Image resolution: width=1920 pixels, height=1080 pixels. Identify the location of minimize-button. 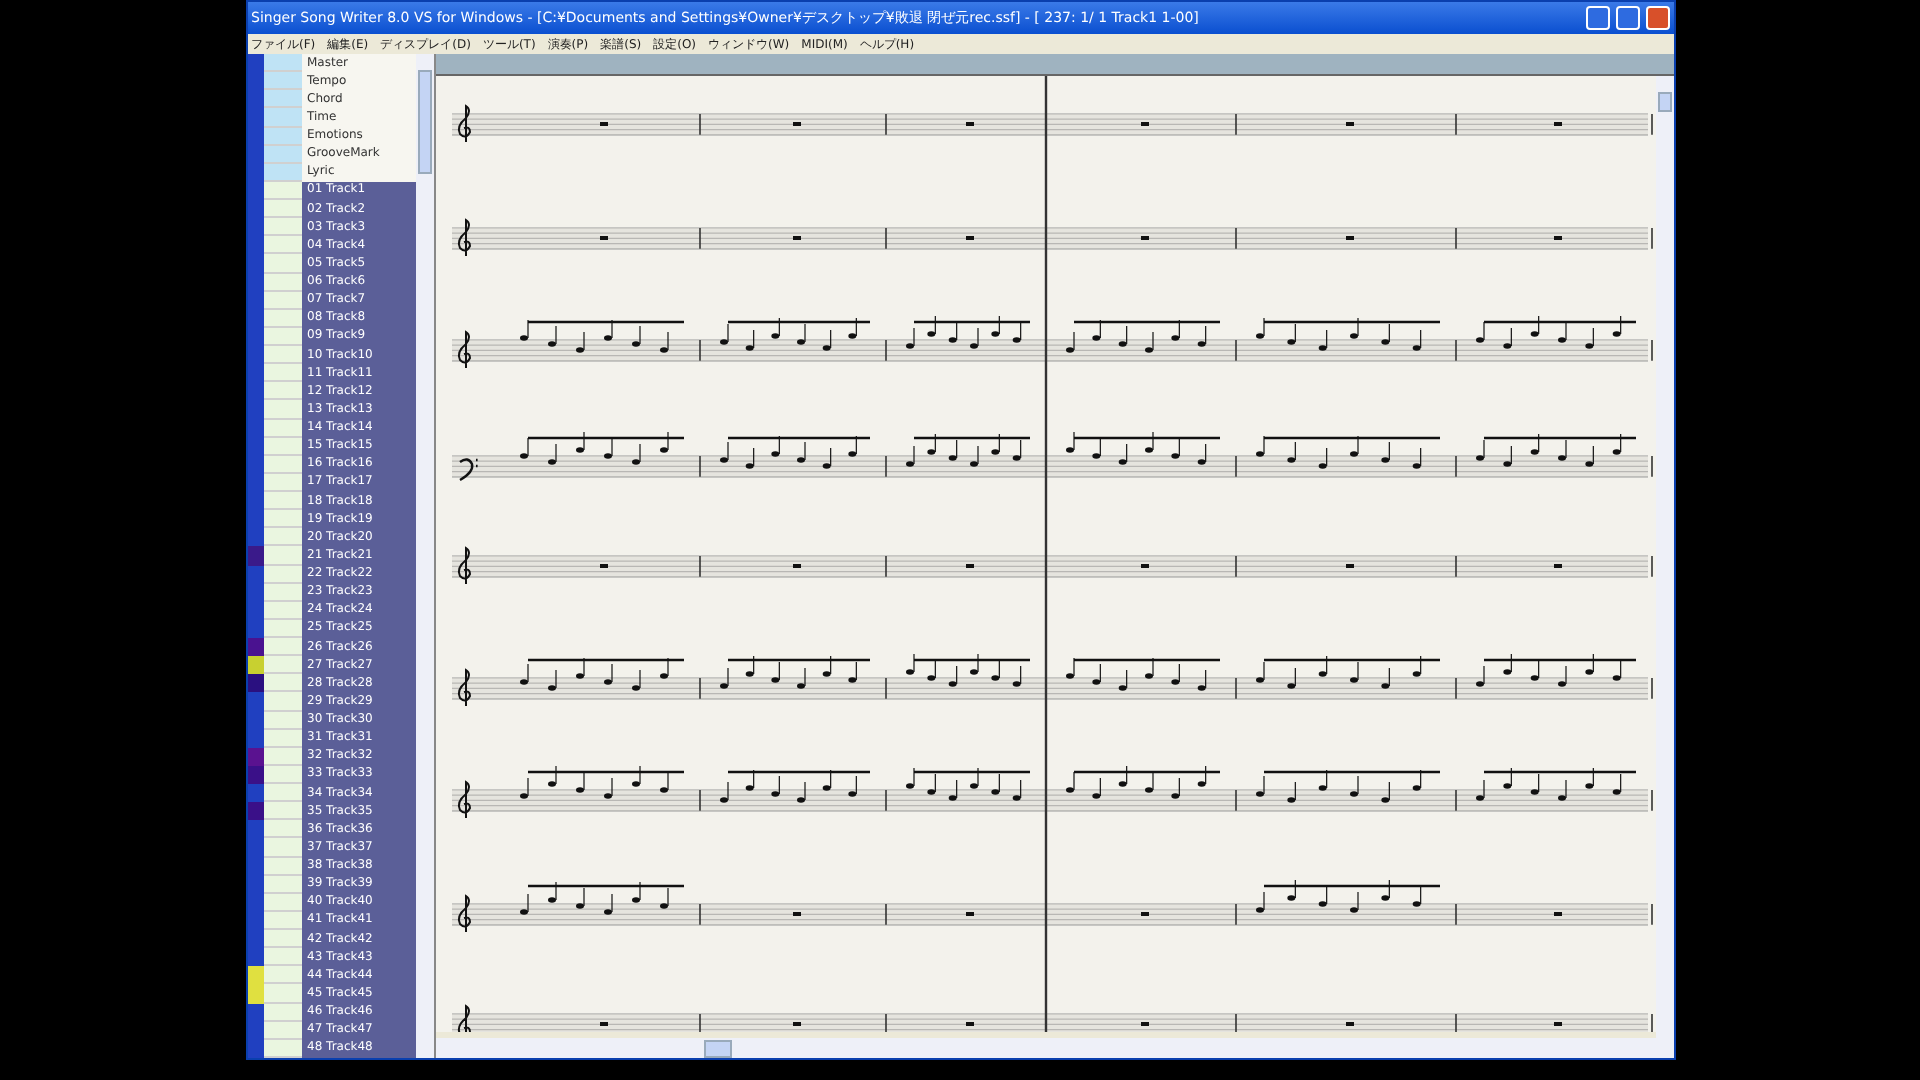
(1597, 18).